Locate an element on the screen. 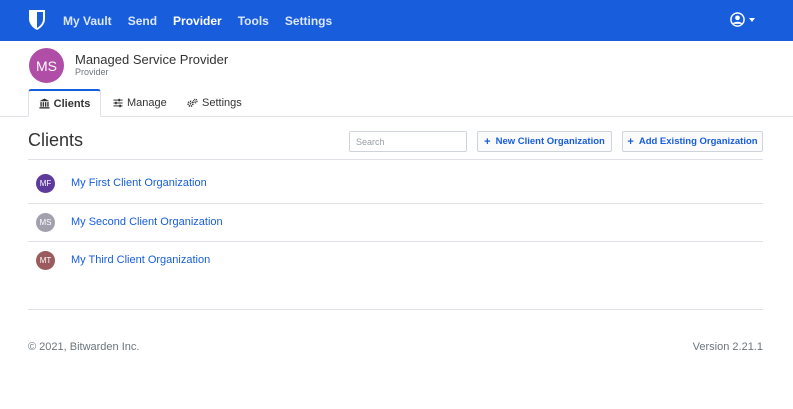 This screenshot has width=793, height=409. footer-version: Version 2.21.1 is located at coordinates (727, 347).